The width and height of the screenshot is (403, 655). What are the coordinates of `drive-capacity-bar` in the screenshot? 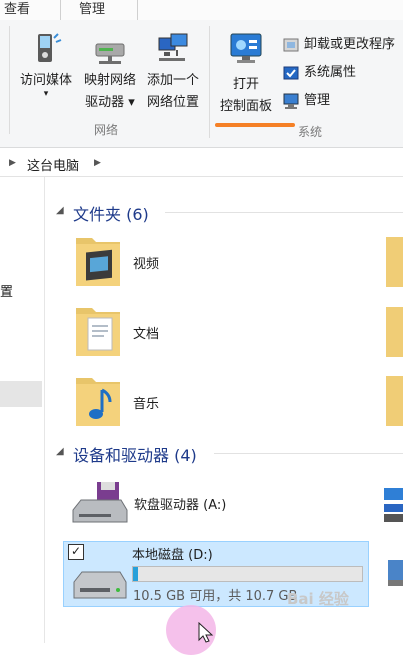 It's located at (247, 574).